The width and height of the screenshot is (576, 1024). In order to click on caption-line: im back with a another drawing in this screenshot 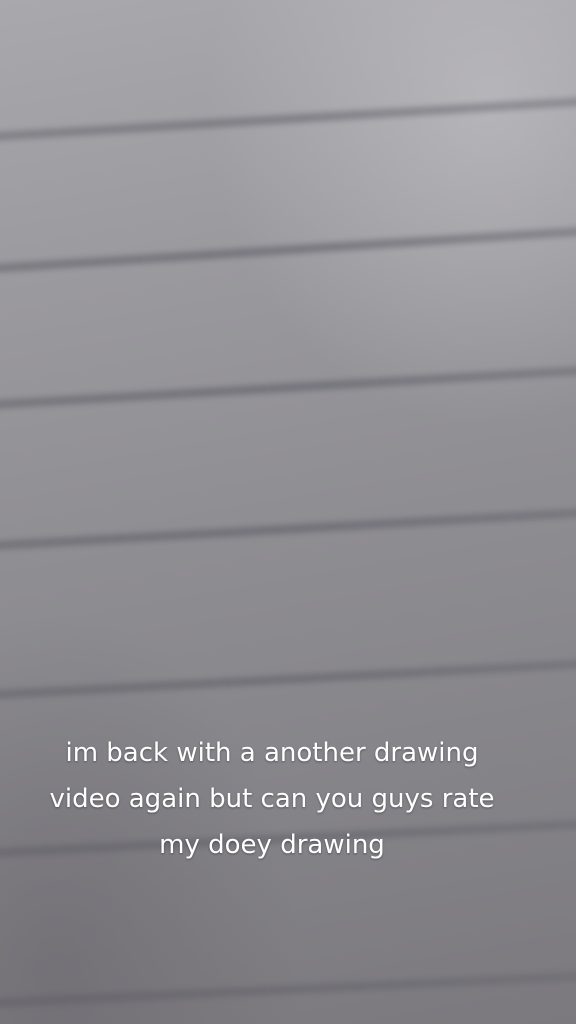, I will do `click(272, 753)`.